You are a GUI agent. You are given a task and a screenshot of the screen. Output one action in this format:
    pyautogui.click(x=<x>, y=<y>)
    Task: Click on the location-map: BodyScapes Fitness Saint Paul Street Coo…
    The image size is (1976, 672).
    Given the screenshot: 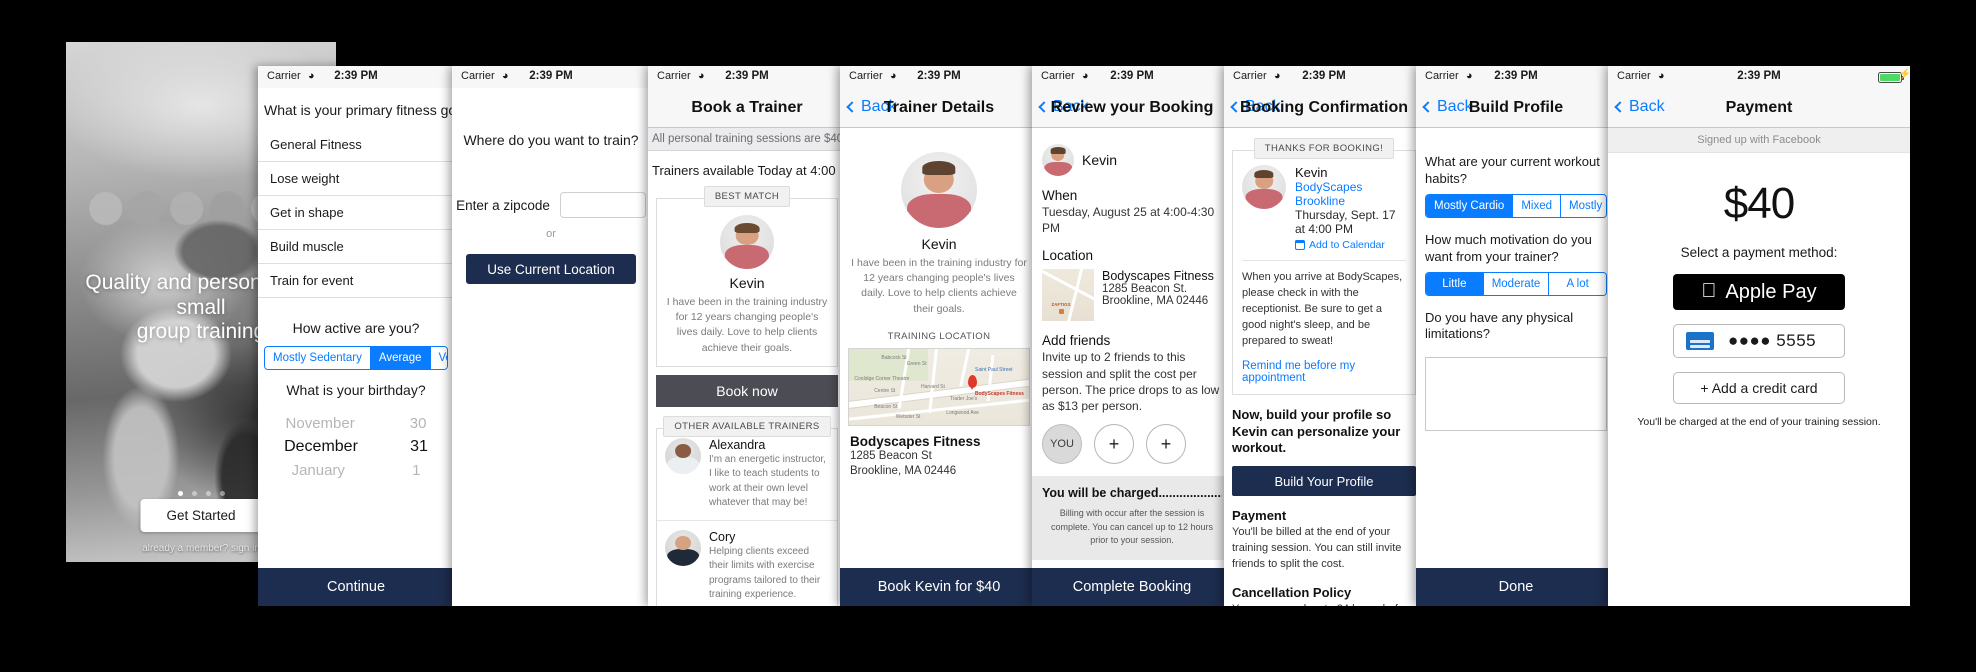 What is the action you would take?
    pyautogui.click(x=939, y=386)
    